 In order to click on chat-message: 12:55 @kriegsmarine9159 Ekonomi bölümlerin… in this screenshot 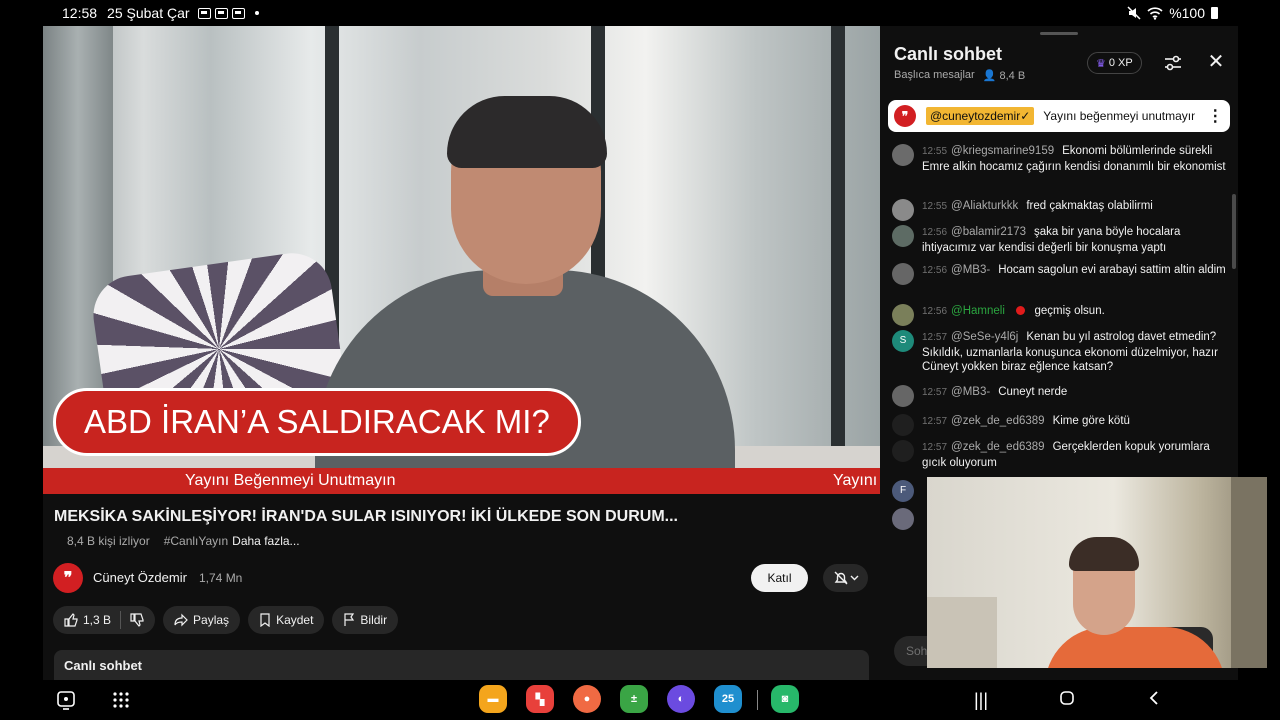, I will do `click(1059, 159)`.